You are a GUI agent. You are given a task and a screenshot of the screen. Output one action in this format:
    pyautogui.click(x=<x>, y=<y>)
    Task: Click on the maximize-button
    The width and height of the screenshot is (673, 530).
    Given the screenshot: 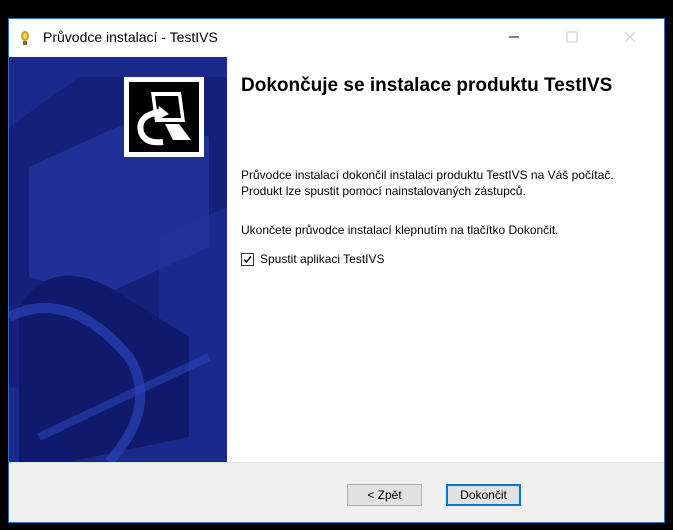 What is the action you would take?
    pyautogui.click(x=572, y=37)
    